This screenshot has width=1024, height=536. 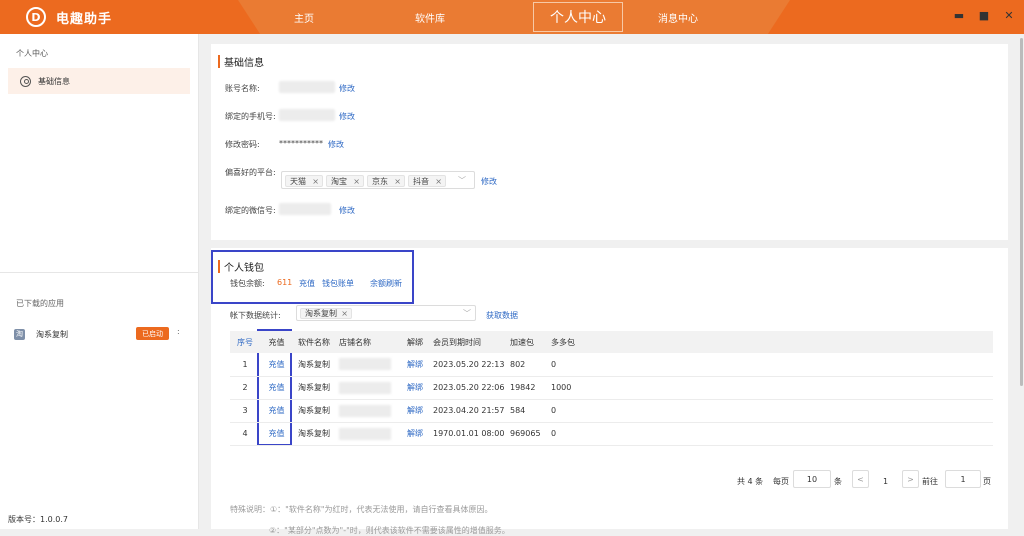 I want to click on stats-select: 淘系复制 × ﹀, so click(x=386, y=313).